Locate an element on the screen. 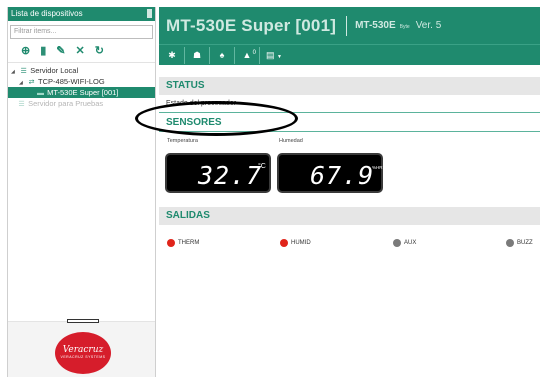 This screenshot has width=540, height=377. alarms-button: ▲ 0 is located at coordinates (247, 55).